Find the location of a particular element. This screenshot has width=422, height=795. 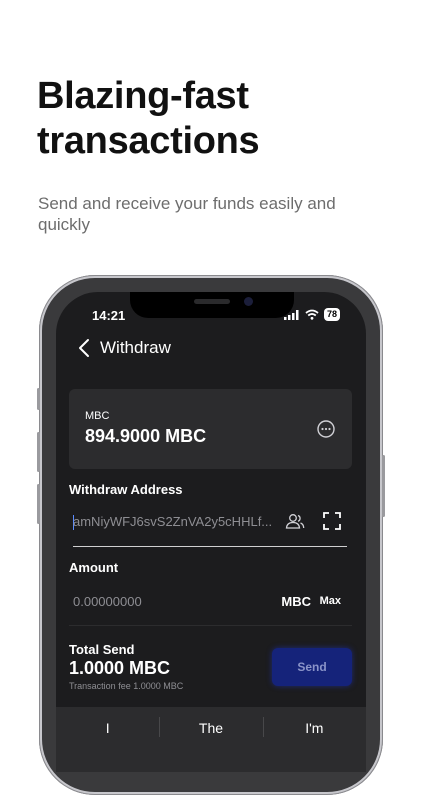

keyboard: I The I'm is located at coordinates (211, 739).